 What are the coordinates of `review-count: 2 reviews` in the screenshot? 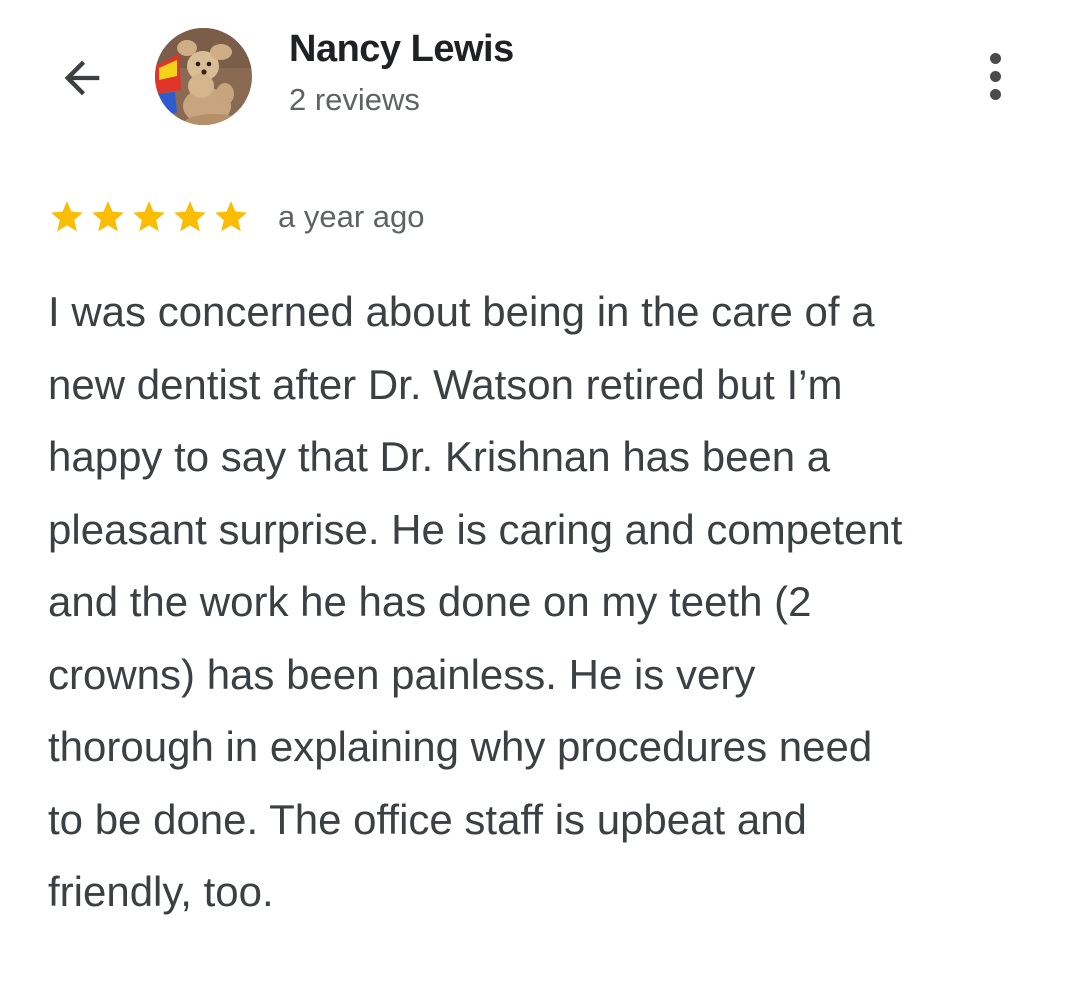 It's located at (354, 99).